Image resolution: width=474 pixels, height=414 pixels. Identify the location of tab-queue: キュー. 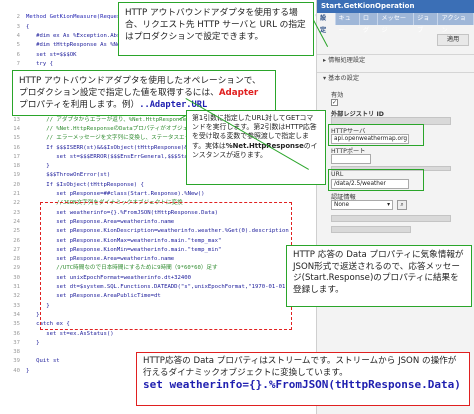
(348, 23).